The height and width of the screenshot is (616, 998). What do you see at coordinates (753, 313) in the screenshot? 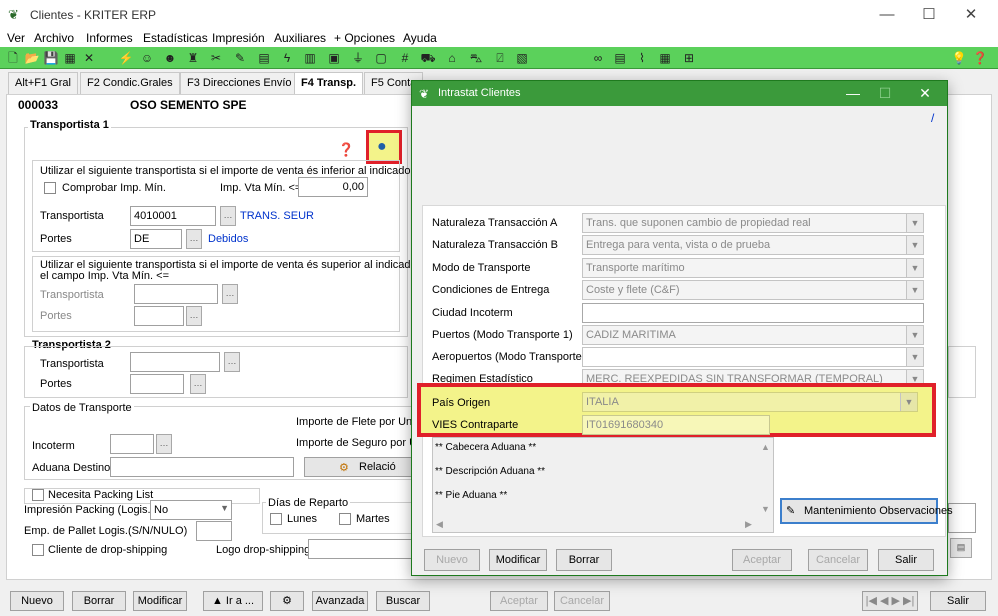
I see `ciudad-incoterm-input` at bounding box center [753, 313].